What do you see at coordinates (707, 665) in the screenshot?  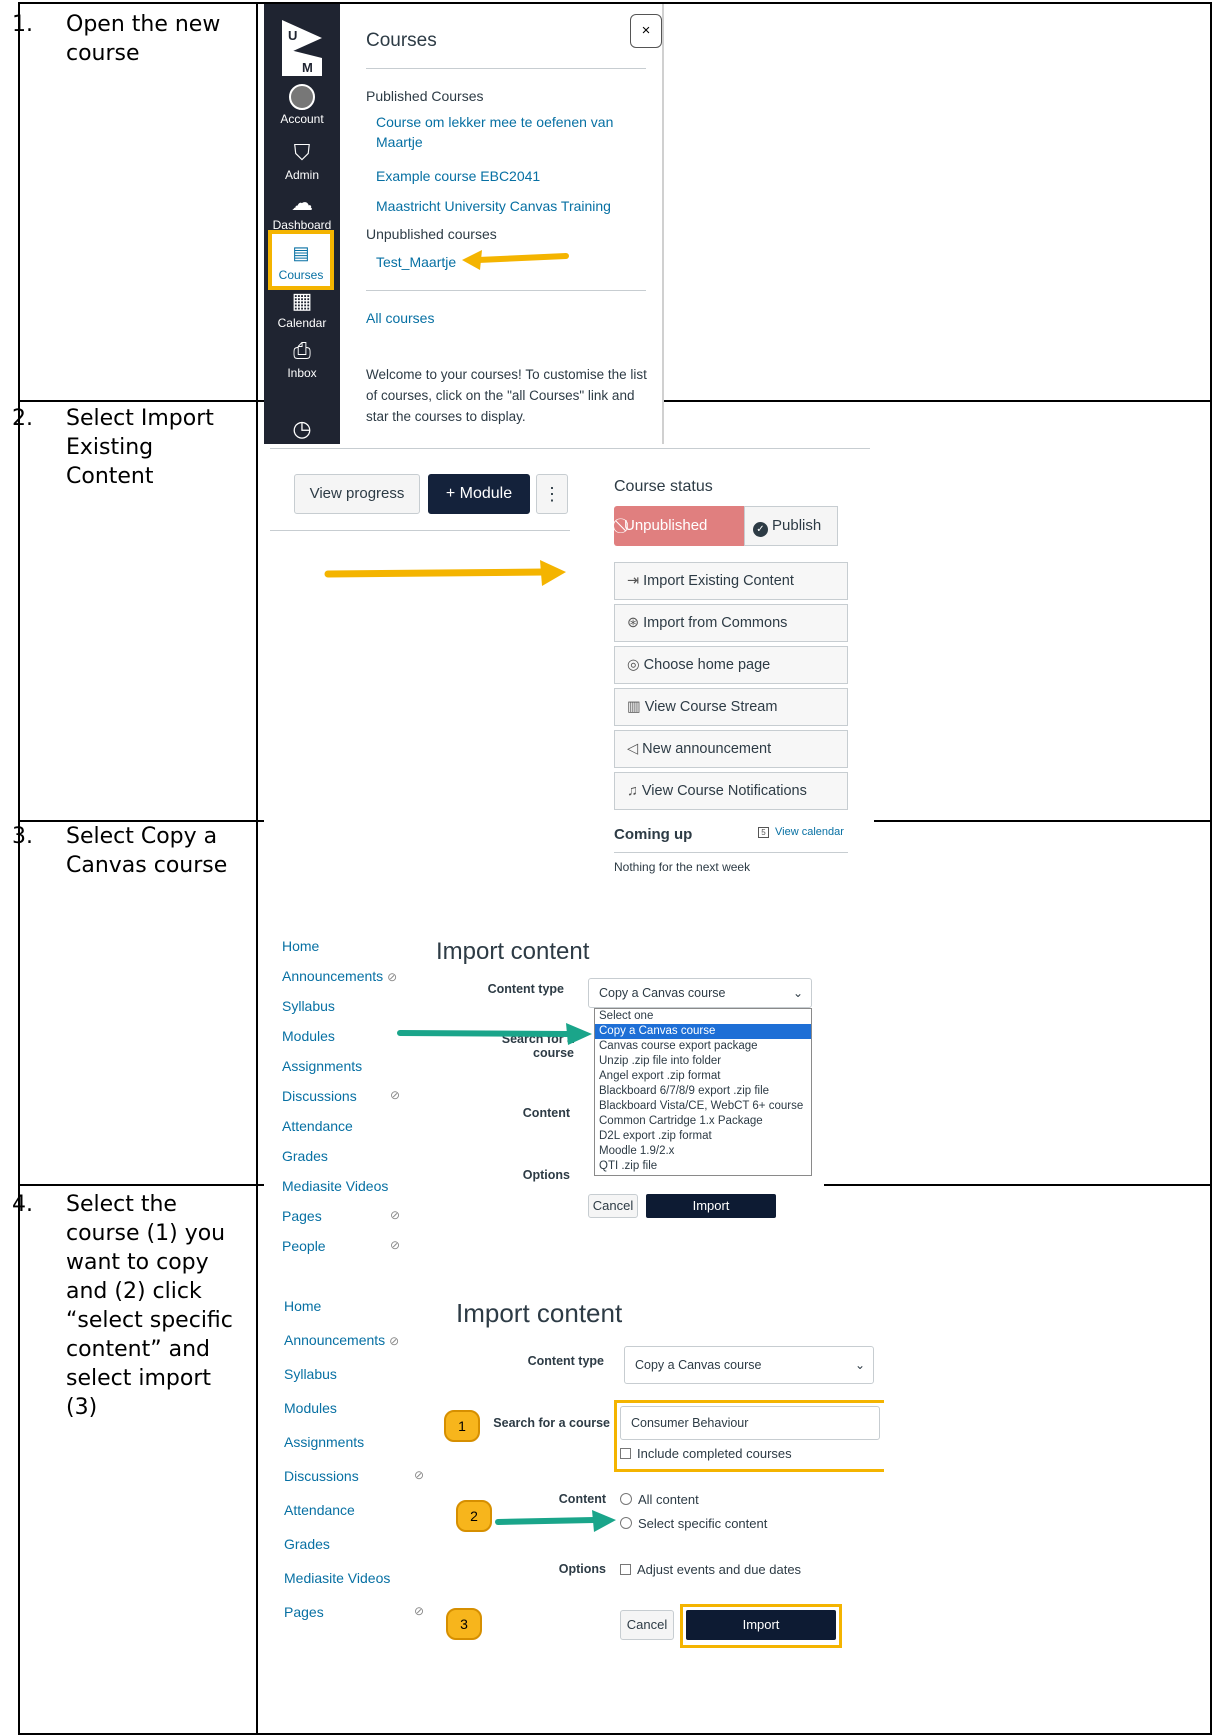 I see `action-label: Choose home page` at bounding box center [707, 665].